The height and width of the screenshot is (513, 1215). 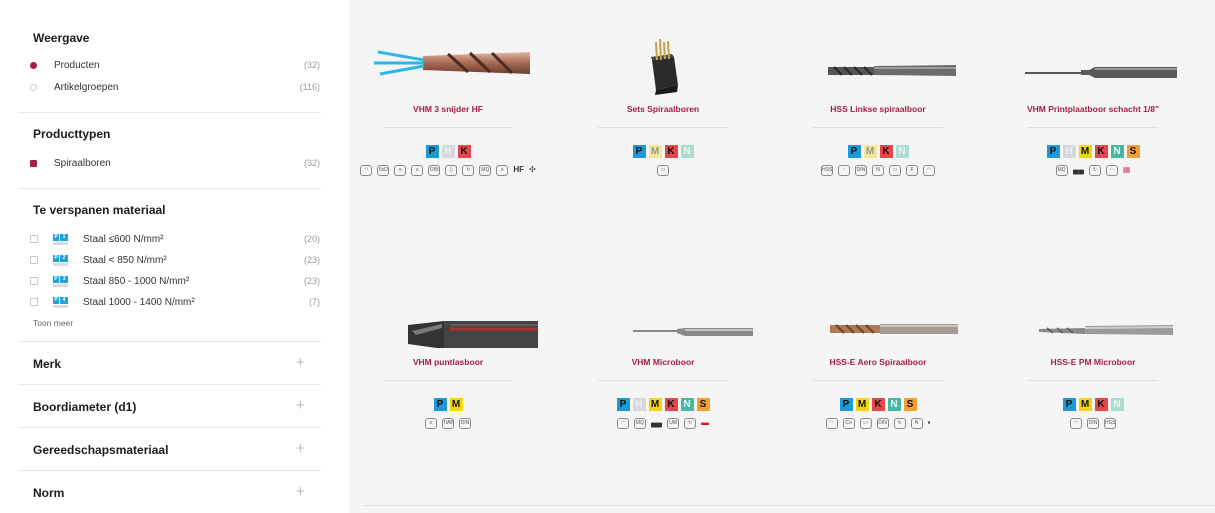 I want to click on option-label: Producten, so click(x=77, y=65).